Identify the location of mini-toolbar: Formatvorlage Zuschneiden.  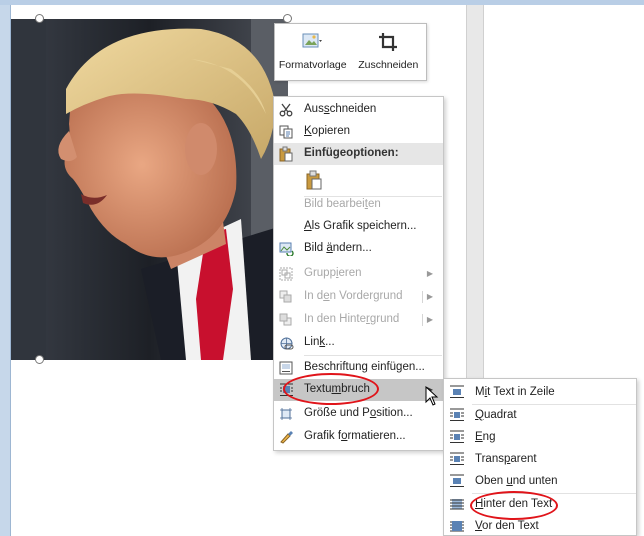
(350, 52).